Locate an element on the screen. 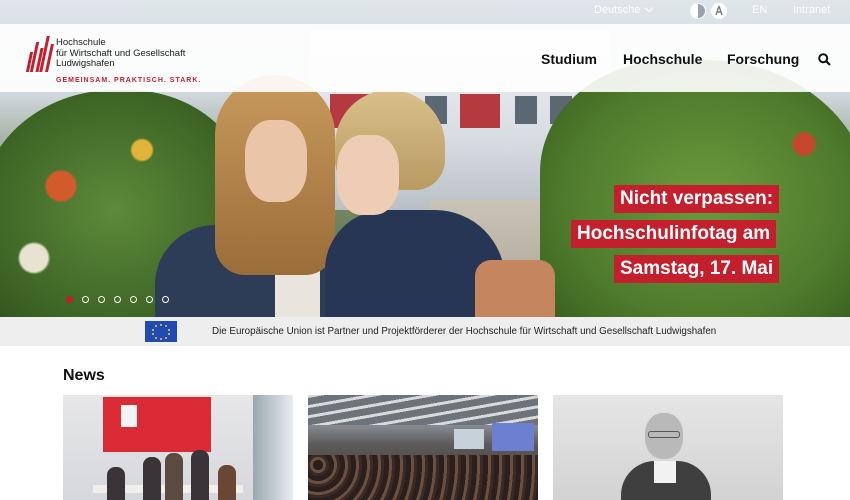  hwg-logo-icon is located at coordinates (39, 53).